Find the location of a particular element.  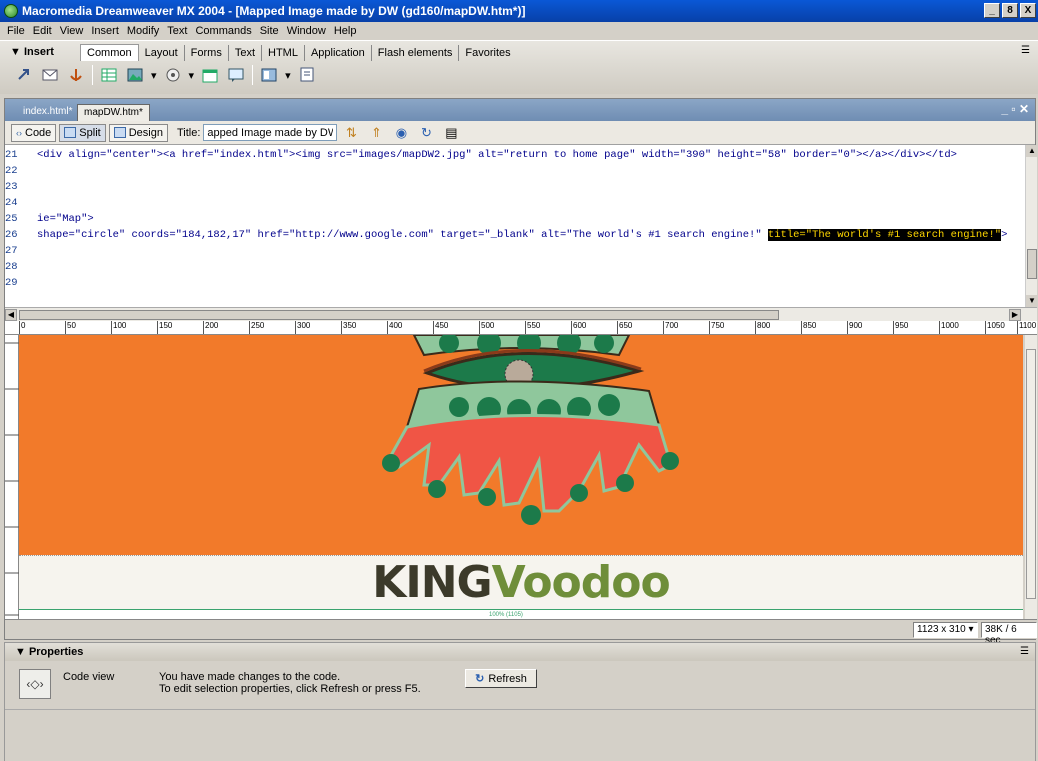

code-line: 23 is located at coordinates (515, 187).